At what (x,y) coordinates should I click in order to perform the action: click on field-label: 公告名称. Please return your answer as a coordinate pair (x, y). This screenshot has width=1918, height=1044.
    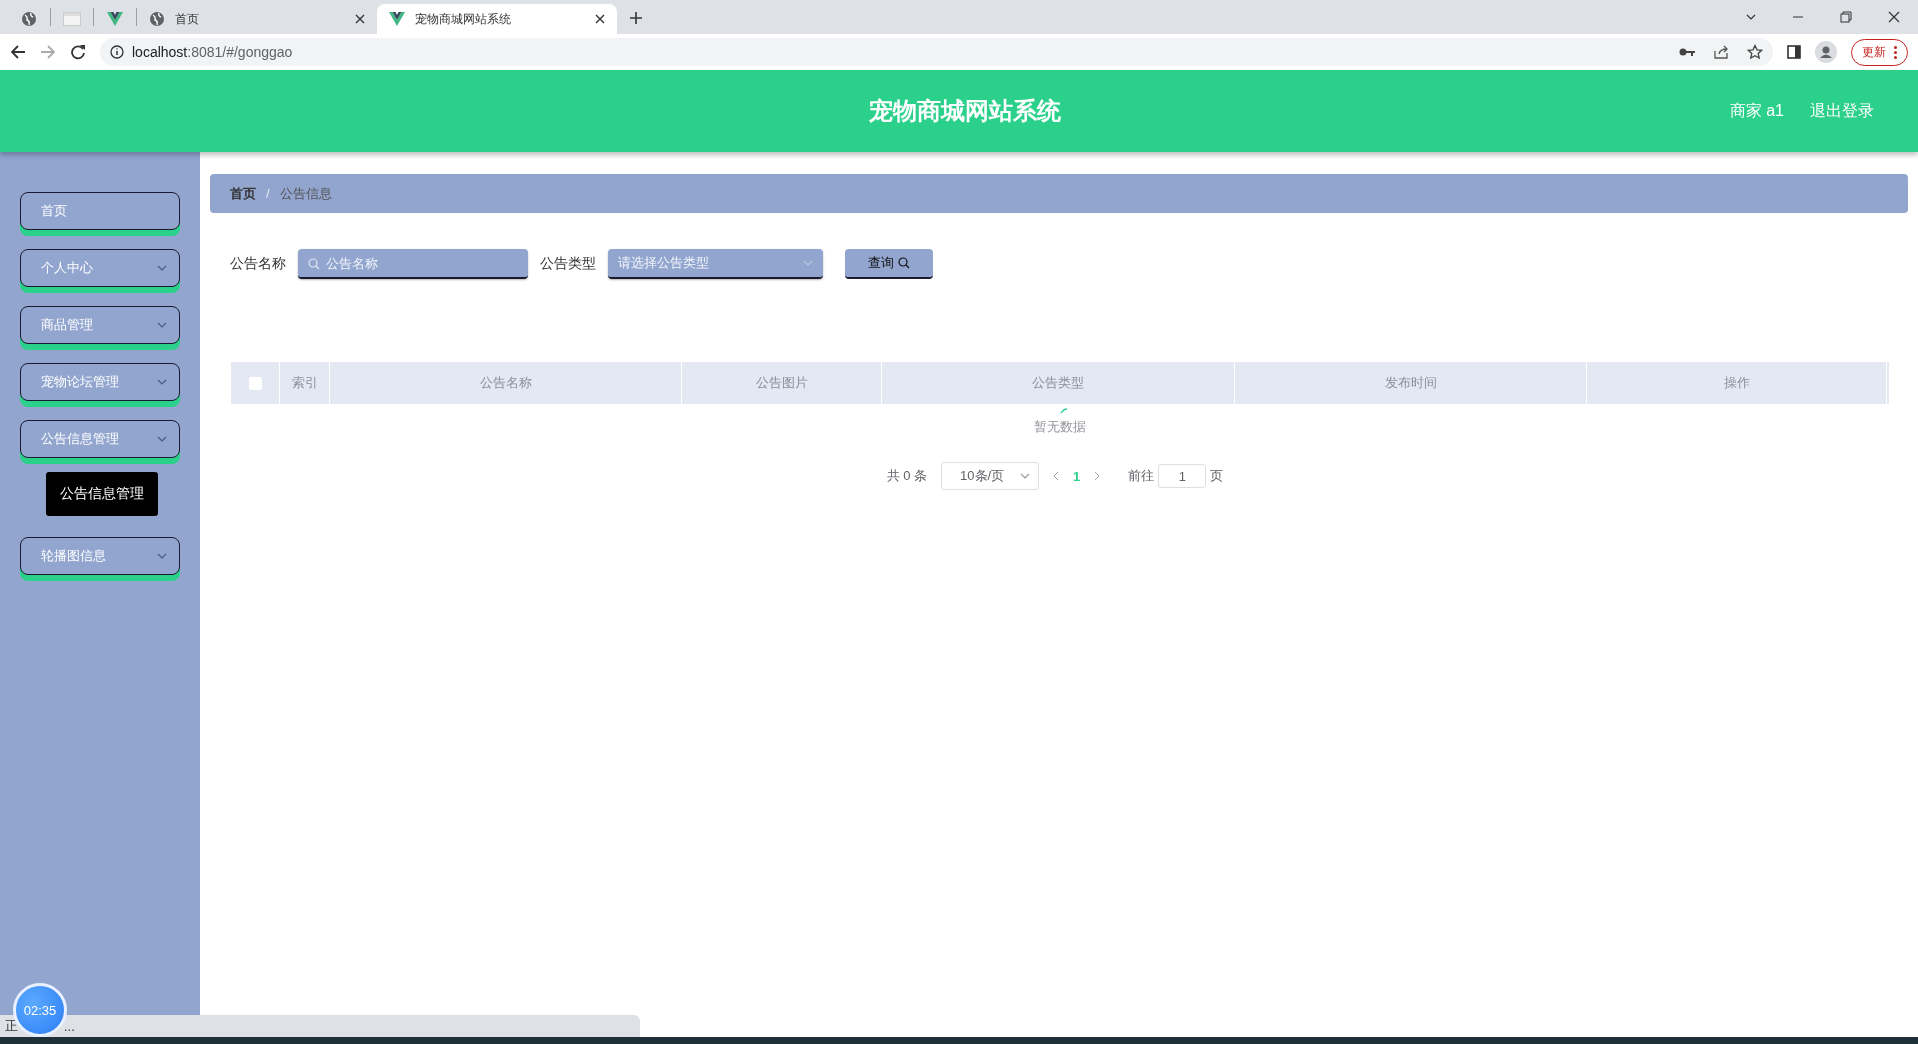
    Looking at the image, I should click on (258, 264).